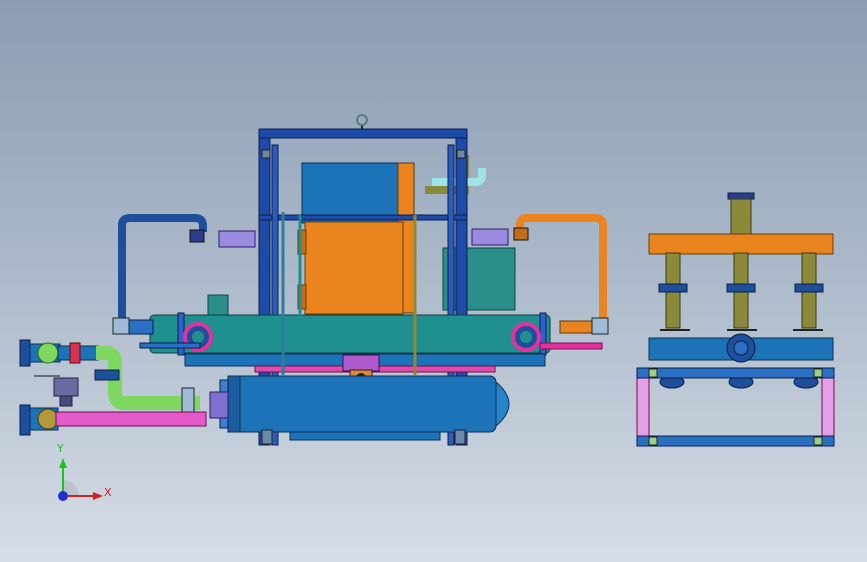  I want to click on side-view-assembly, so click(735, 319).